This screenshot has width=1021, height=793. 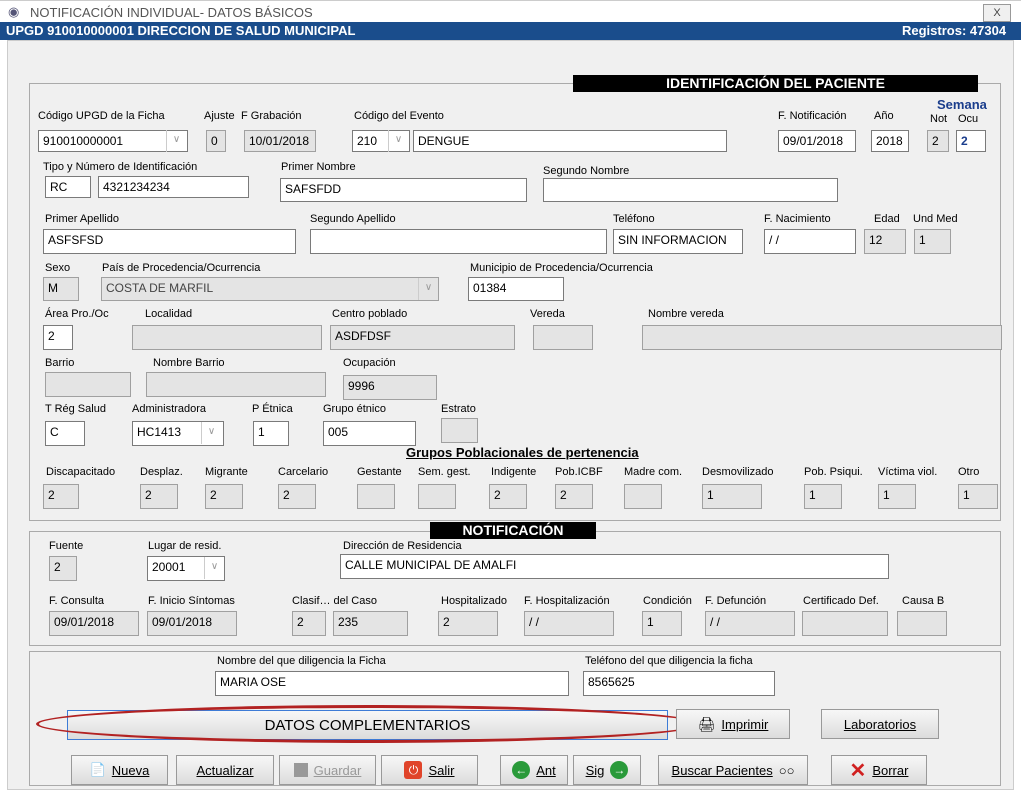 I want to click on borrar-button: ✕ Borrar, so click(x=879, y=770).